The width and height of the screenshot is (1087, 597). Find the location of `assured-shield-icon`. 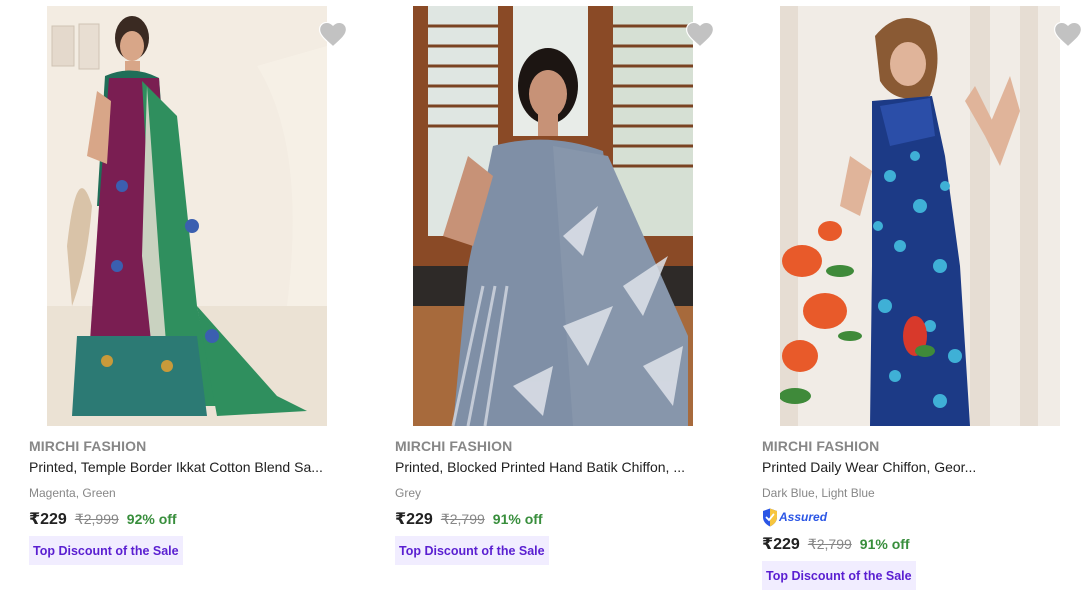

assured-shield-icon is located at coordinates (770, 517).